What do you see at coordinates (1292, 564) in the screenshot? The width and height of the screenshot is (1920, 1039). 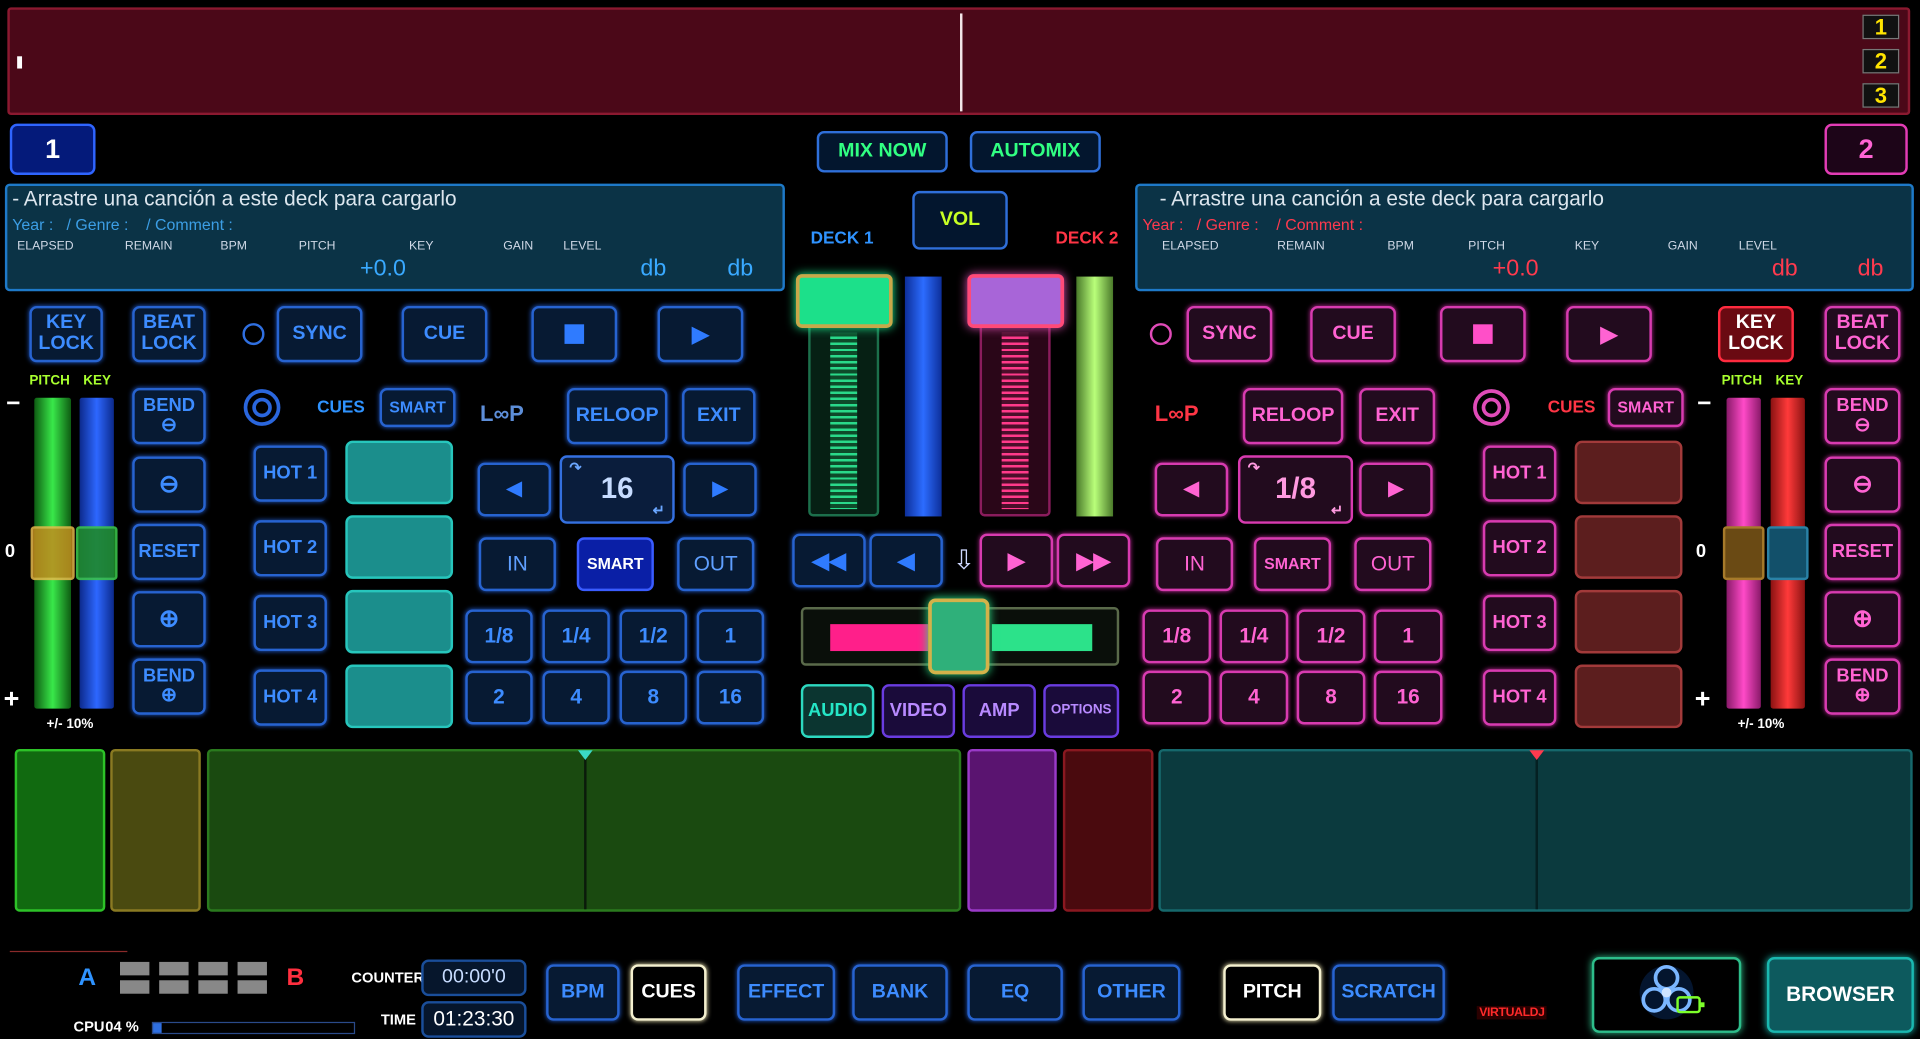 I see `deck2-loop-smart-button: SMART` at bounding box center [1292, 564].